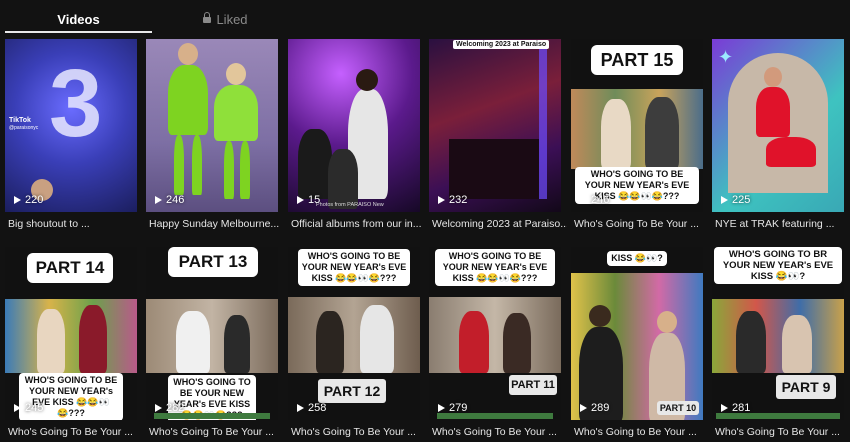 The width and height of the screenshot is (850, 442). Describe the element at coordinates (24, 128) in the screenshot. I see `watermark-handle: @paraisonyc` at that location.